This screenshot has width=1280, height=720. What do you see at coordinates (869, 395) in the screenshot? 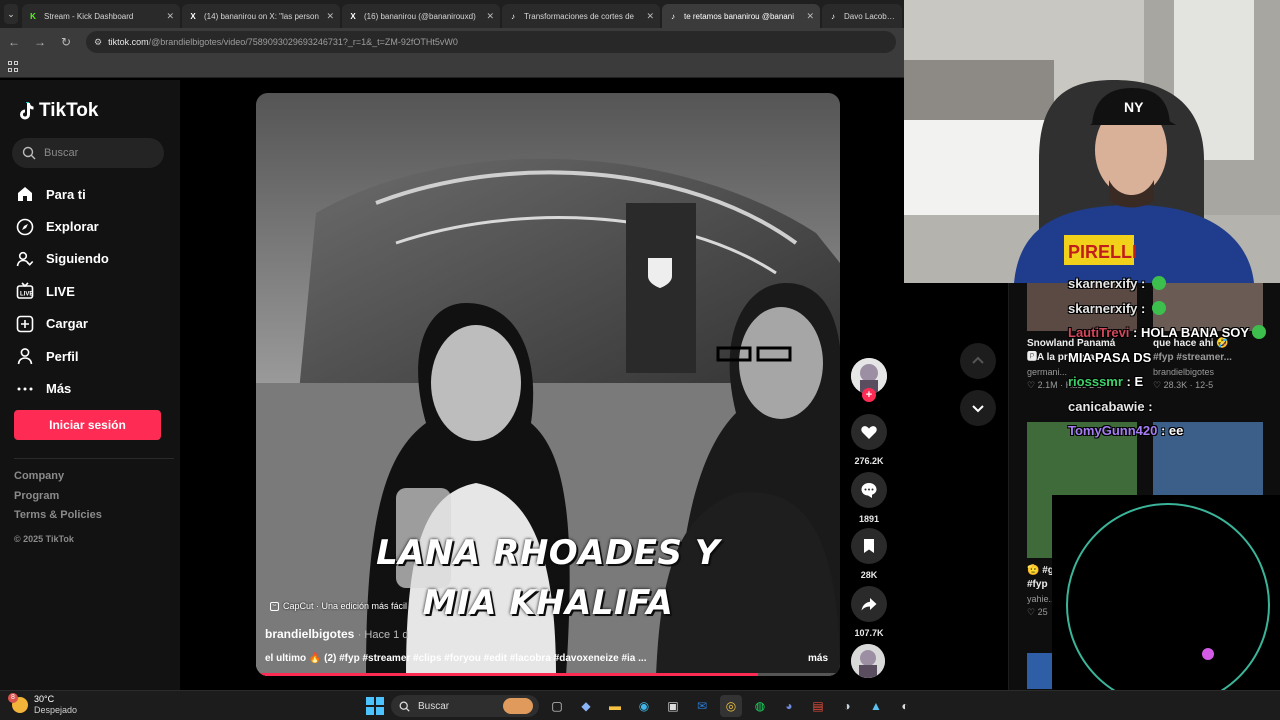
I see `follow-plus-button: +` at bounding box center [869, 395].